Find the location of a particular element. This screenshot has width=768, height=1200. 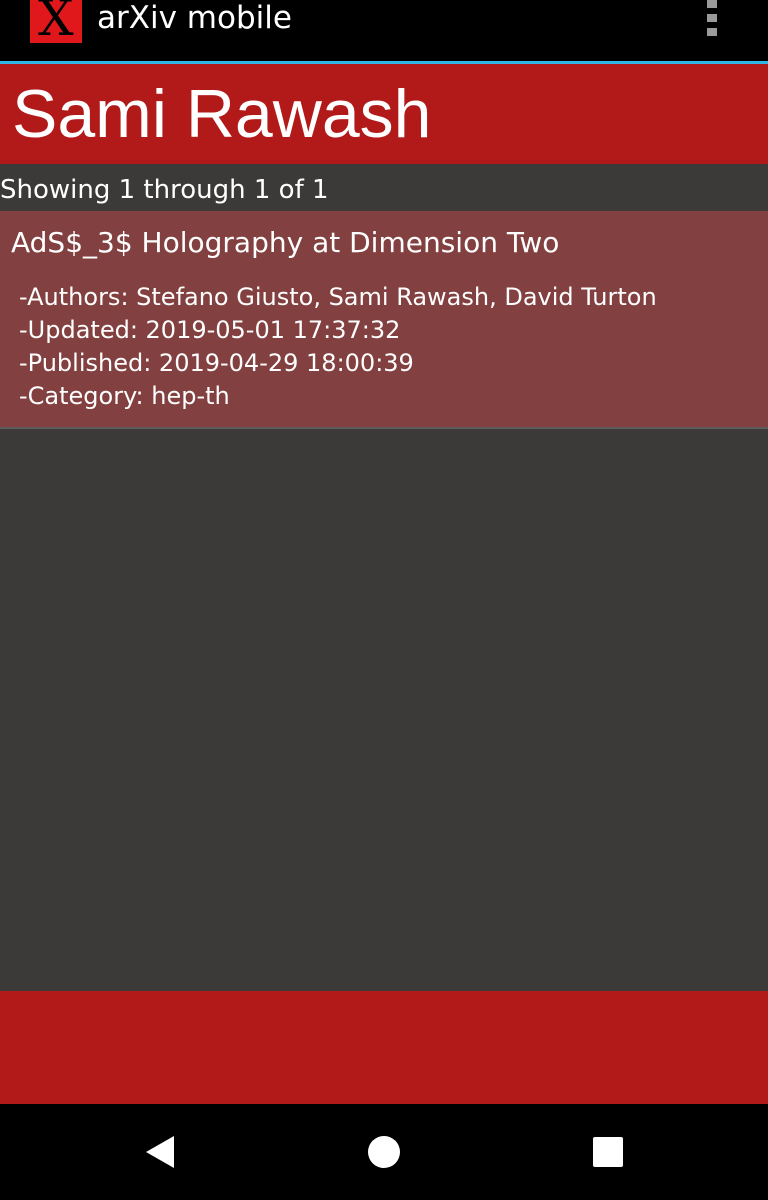

back-icon is located at coordinates (160, 1152).